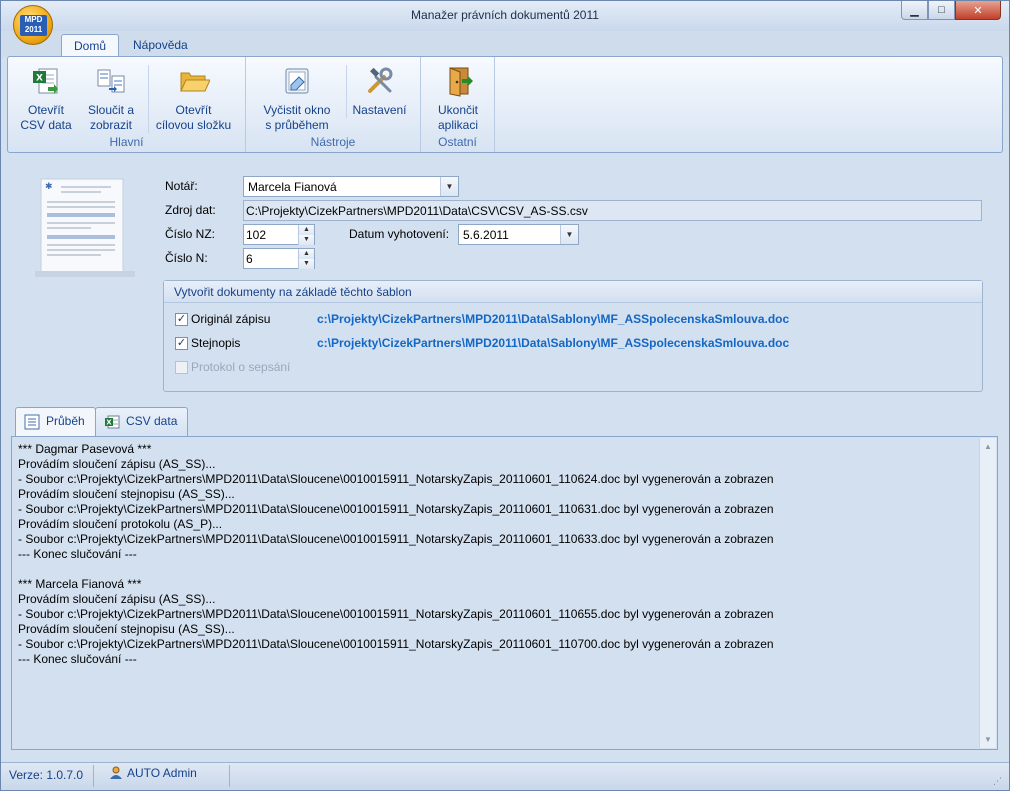 Image resolution: width=1010 pixels, height=791 pixels. Describe the element at coordinates (240, 367) in the screenshot. I see `protokol-label: Protokol o sepsání` at that location.